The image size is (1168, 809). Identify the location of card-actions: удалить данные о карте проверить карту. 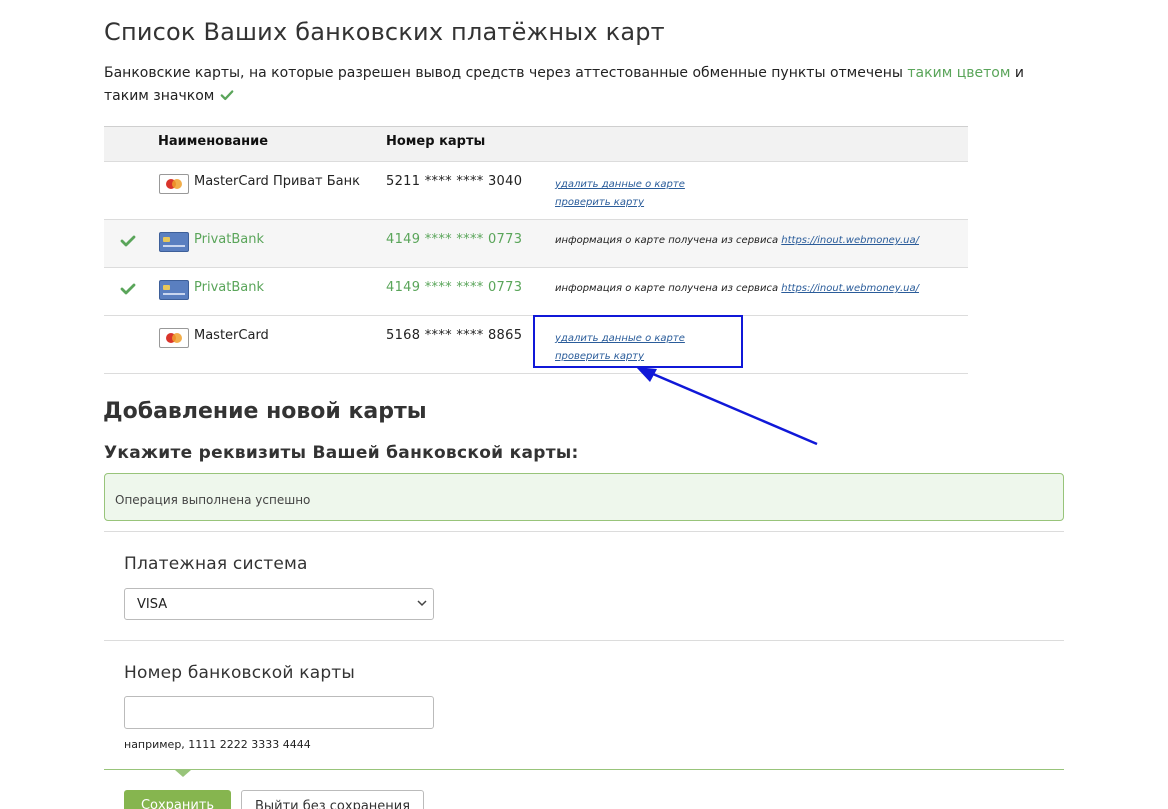
(620, 194).